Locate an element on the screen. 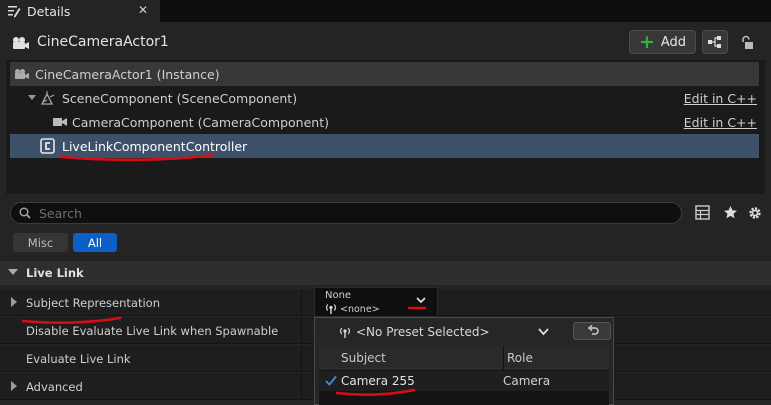 The width and height of the screenshot is (771, 405). scene-component-icon is located at coordinates (47, 98).